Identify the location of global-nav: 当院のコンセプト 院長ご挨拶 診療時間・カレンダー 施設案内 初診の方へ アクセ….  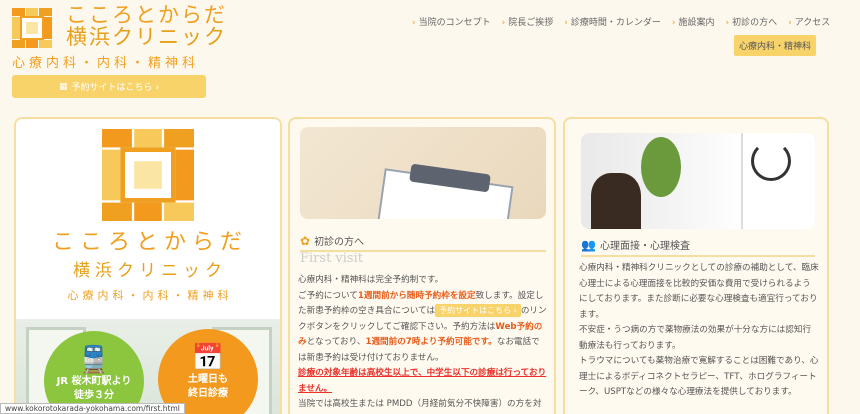
(621, 21).